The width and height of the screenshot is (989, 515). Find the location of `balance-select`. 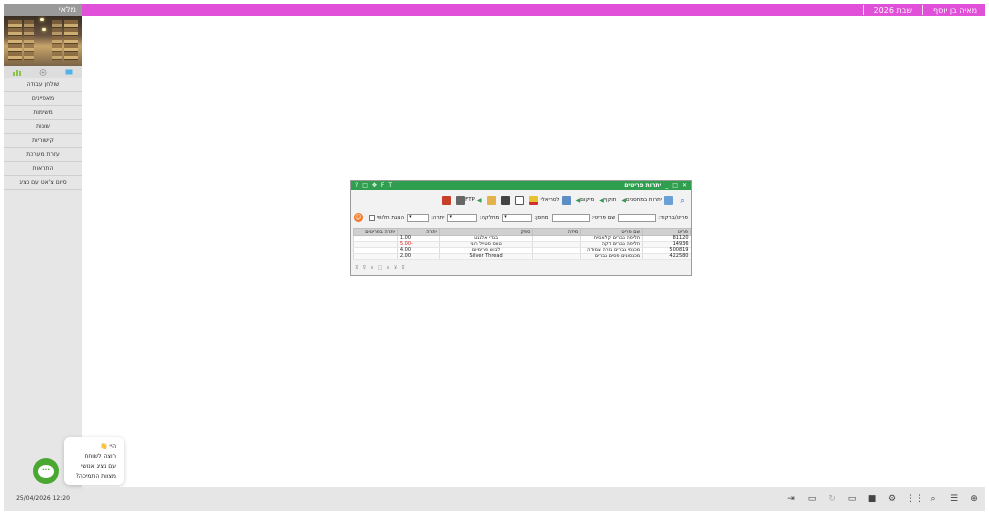

balance-select is located at coordinates (418, 217).